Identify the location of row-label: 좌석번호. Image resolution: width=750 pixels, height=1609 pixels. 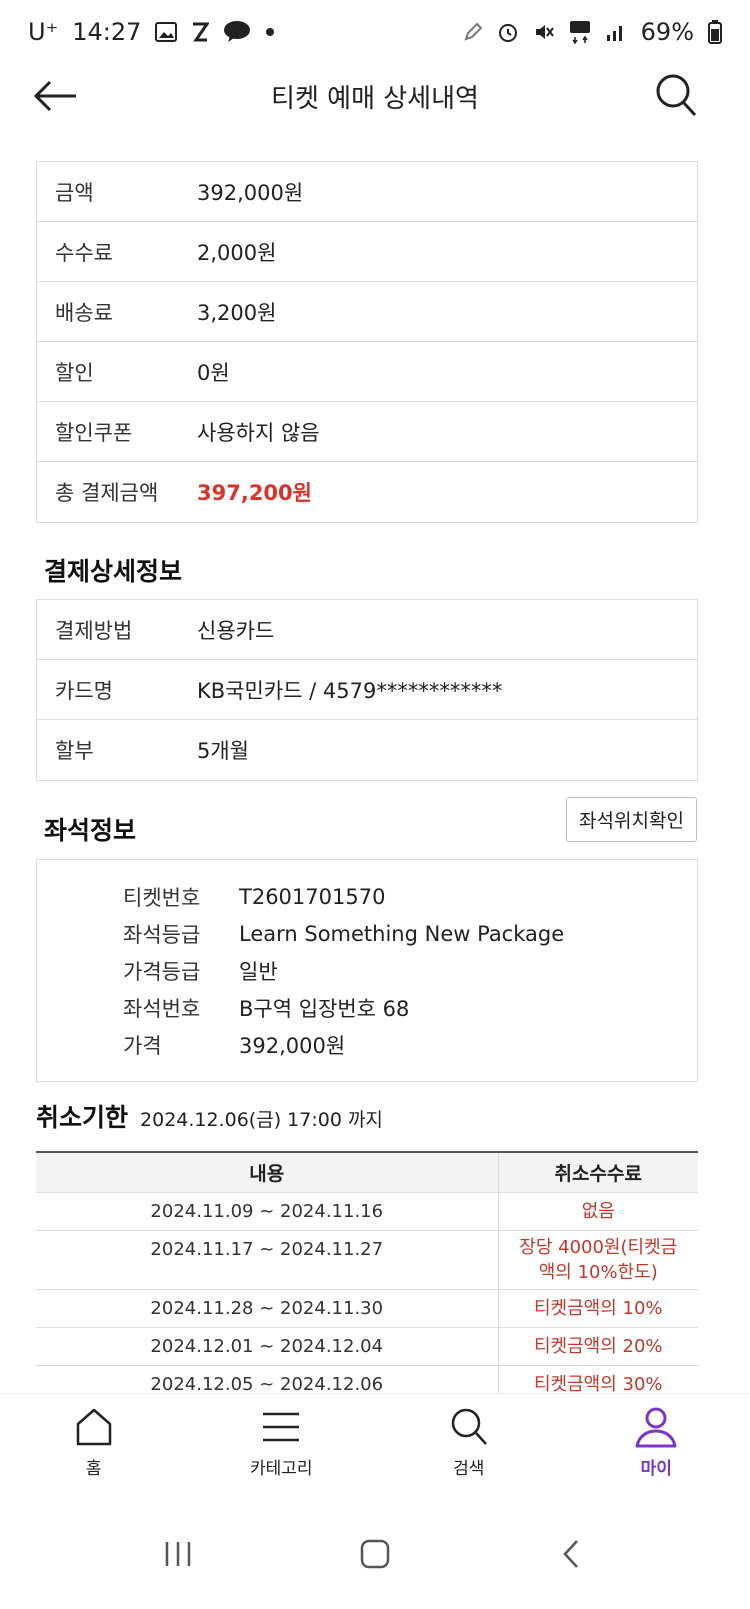
(162, 1008).